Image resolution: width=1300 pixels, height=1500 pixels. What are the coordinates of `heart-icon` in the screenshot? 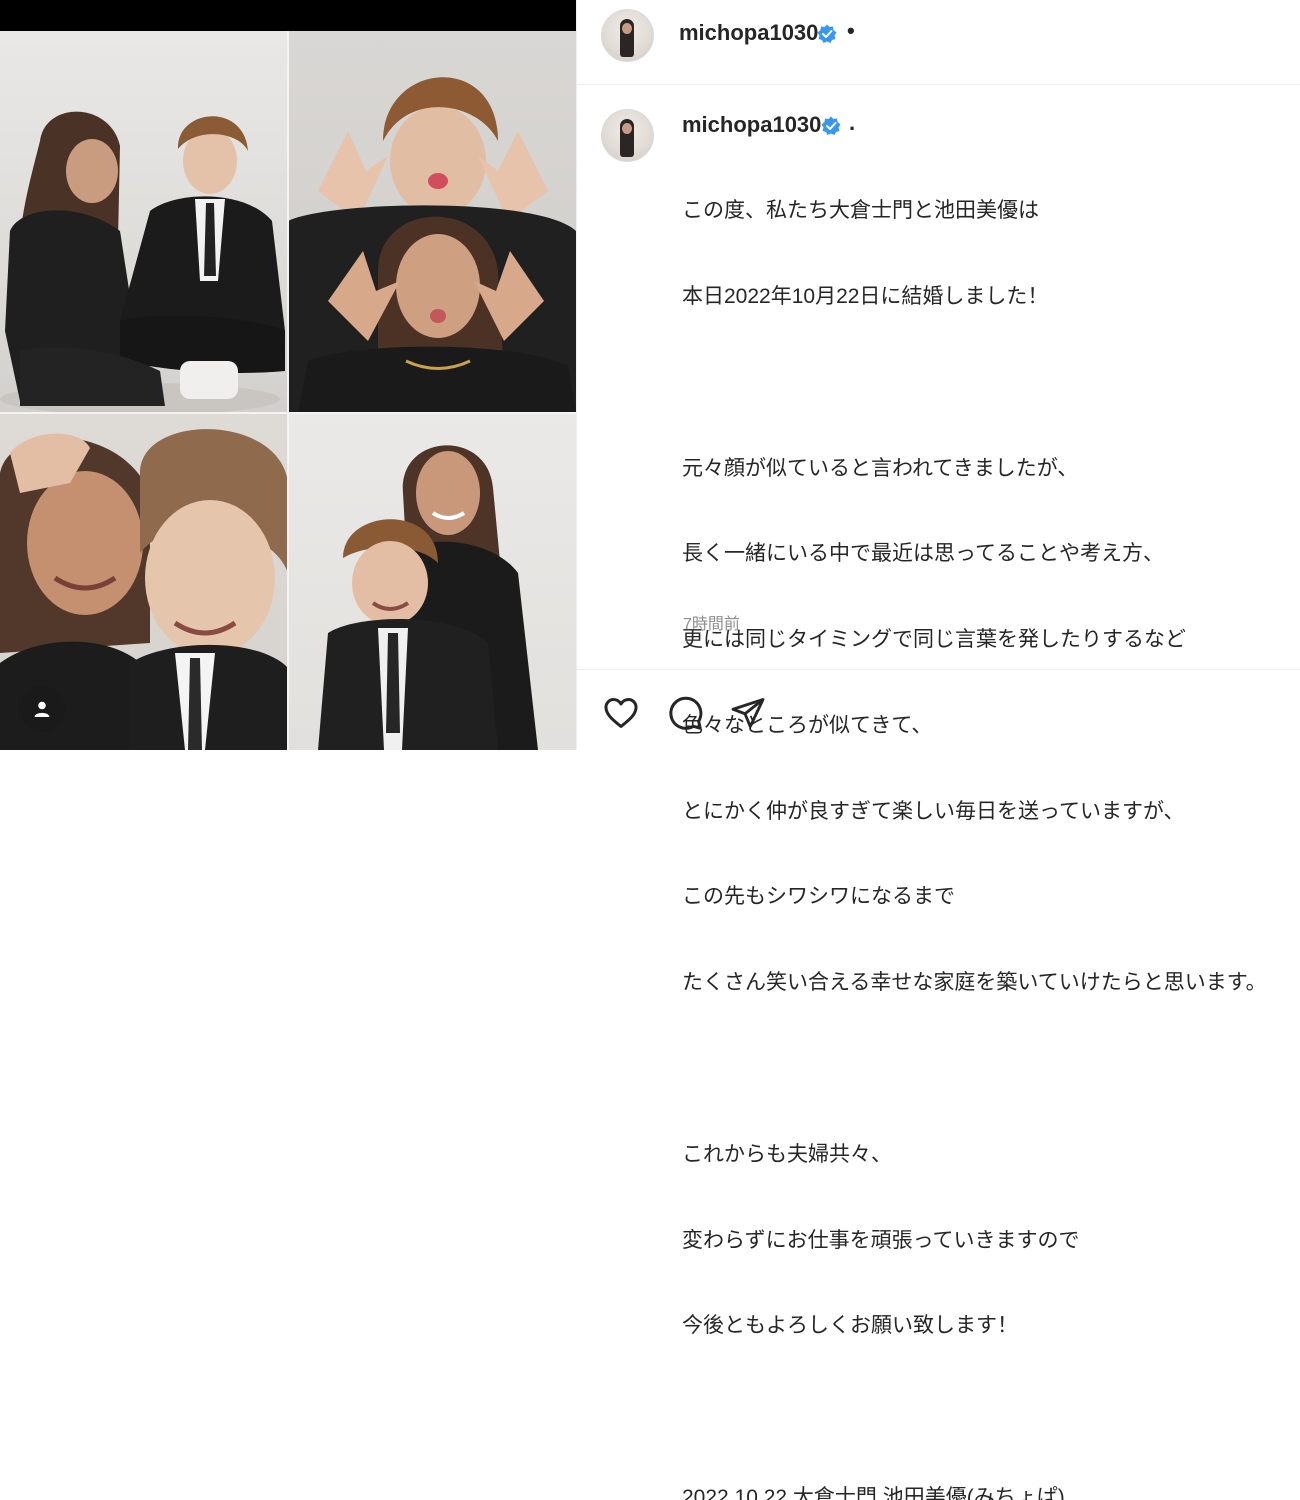 It's located at (621, 713).